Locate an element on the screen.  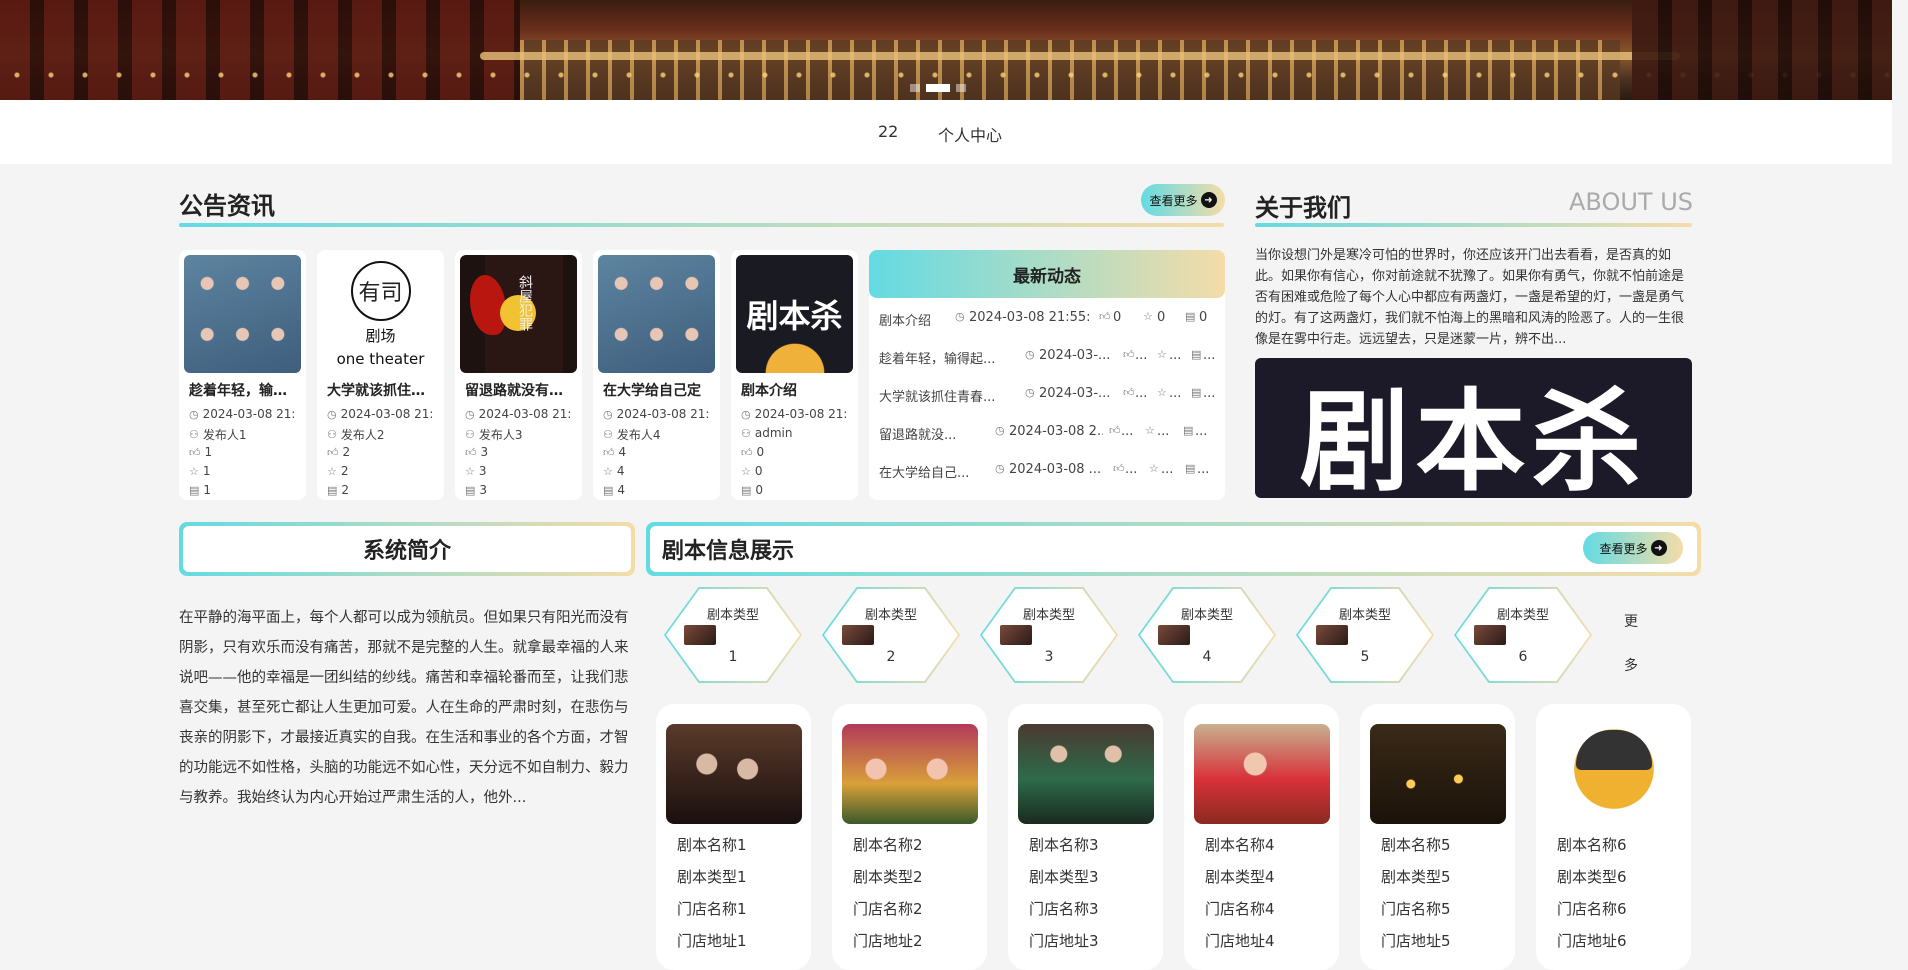
categories-more-link: 更 多 is located at coordinates (1634, 644).